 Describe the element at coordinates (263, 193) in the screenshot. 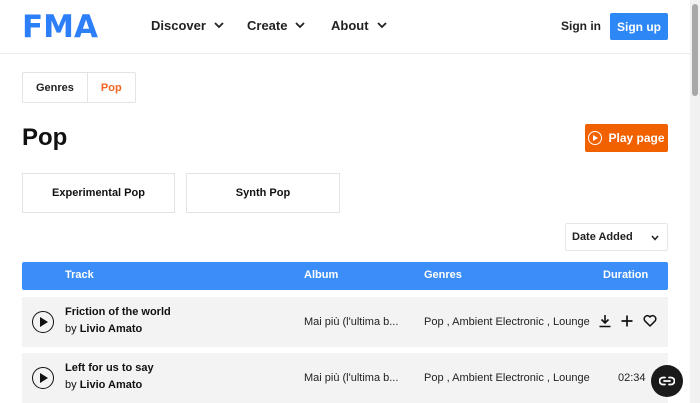

I see `subgenre-synth-pop: Synth Pop` at that location.